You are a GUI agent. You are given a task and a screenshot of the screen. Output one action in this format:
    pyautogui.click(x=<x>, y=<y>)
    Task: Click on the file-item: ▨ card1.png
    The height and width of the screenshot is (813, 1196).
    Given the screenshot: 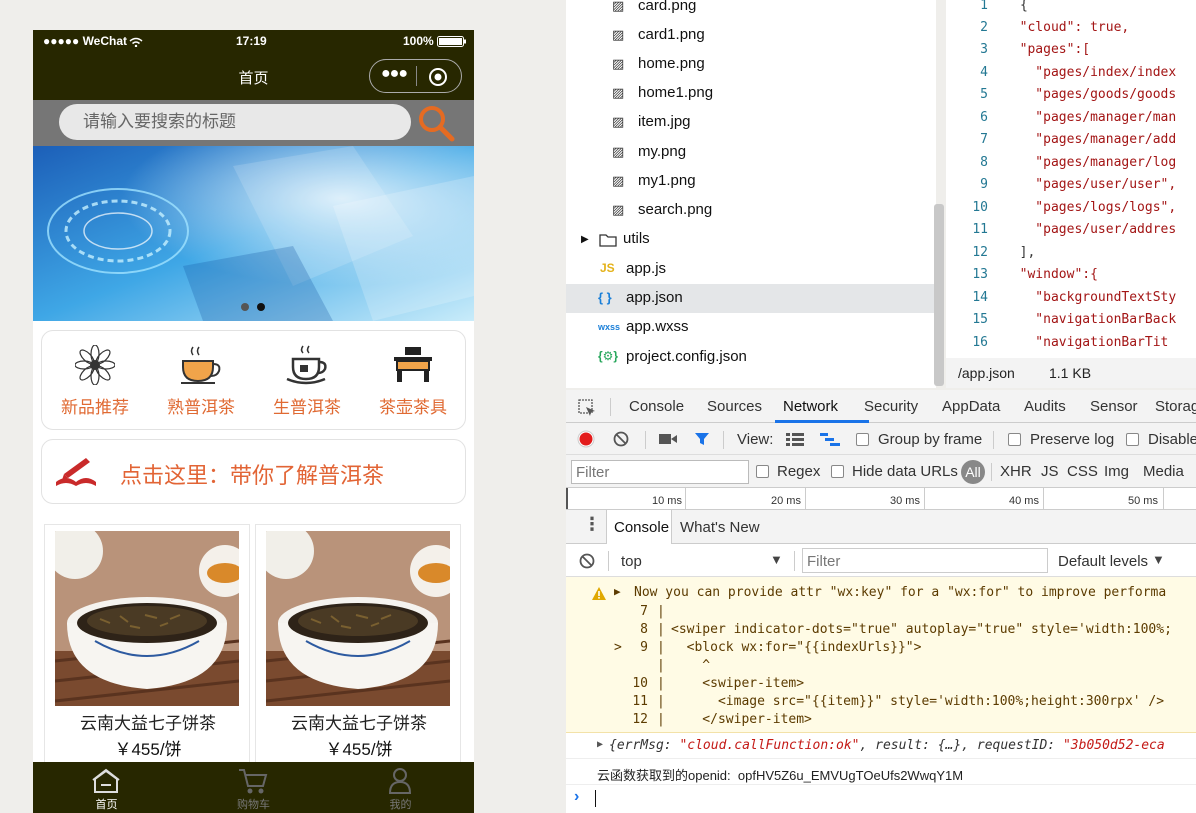 What is the action you would take?
    pyautogui.click(x=751, y=35)
    